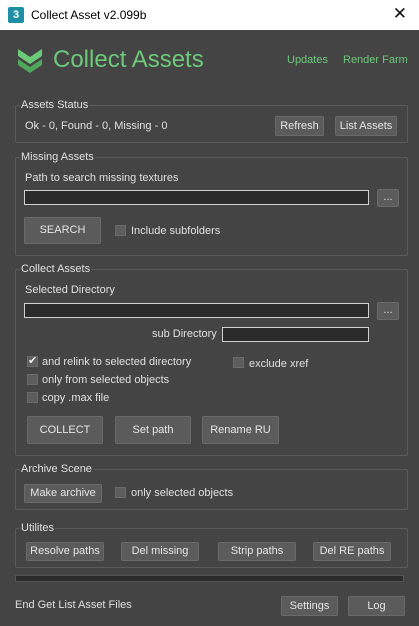 The height and width of the screenshot is (626, 419). Describe the element at coordinates (120, 492) in the screenshot. I see `archive-only-selected-checkbox` at that location.